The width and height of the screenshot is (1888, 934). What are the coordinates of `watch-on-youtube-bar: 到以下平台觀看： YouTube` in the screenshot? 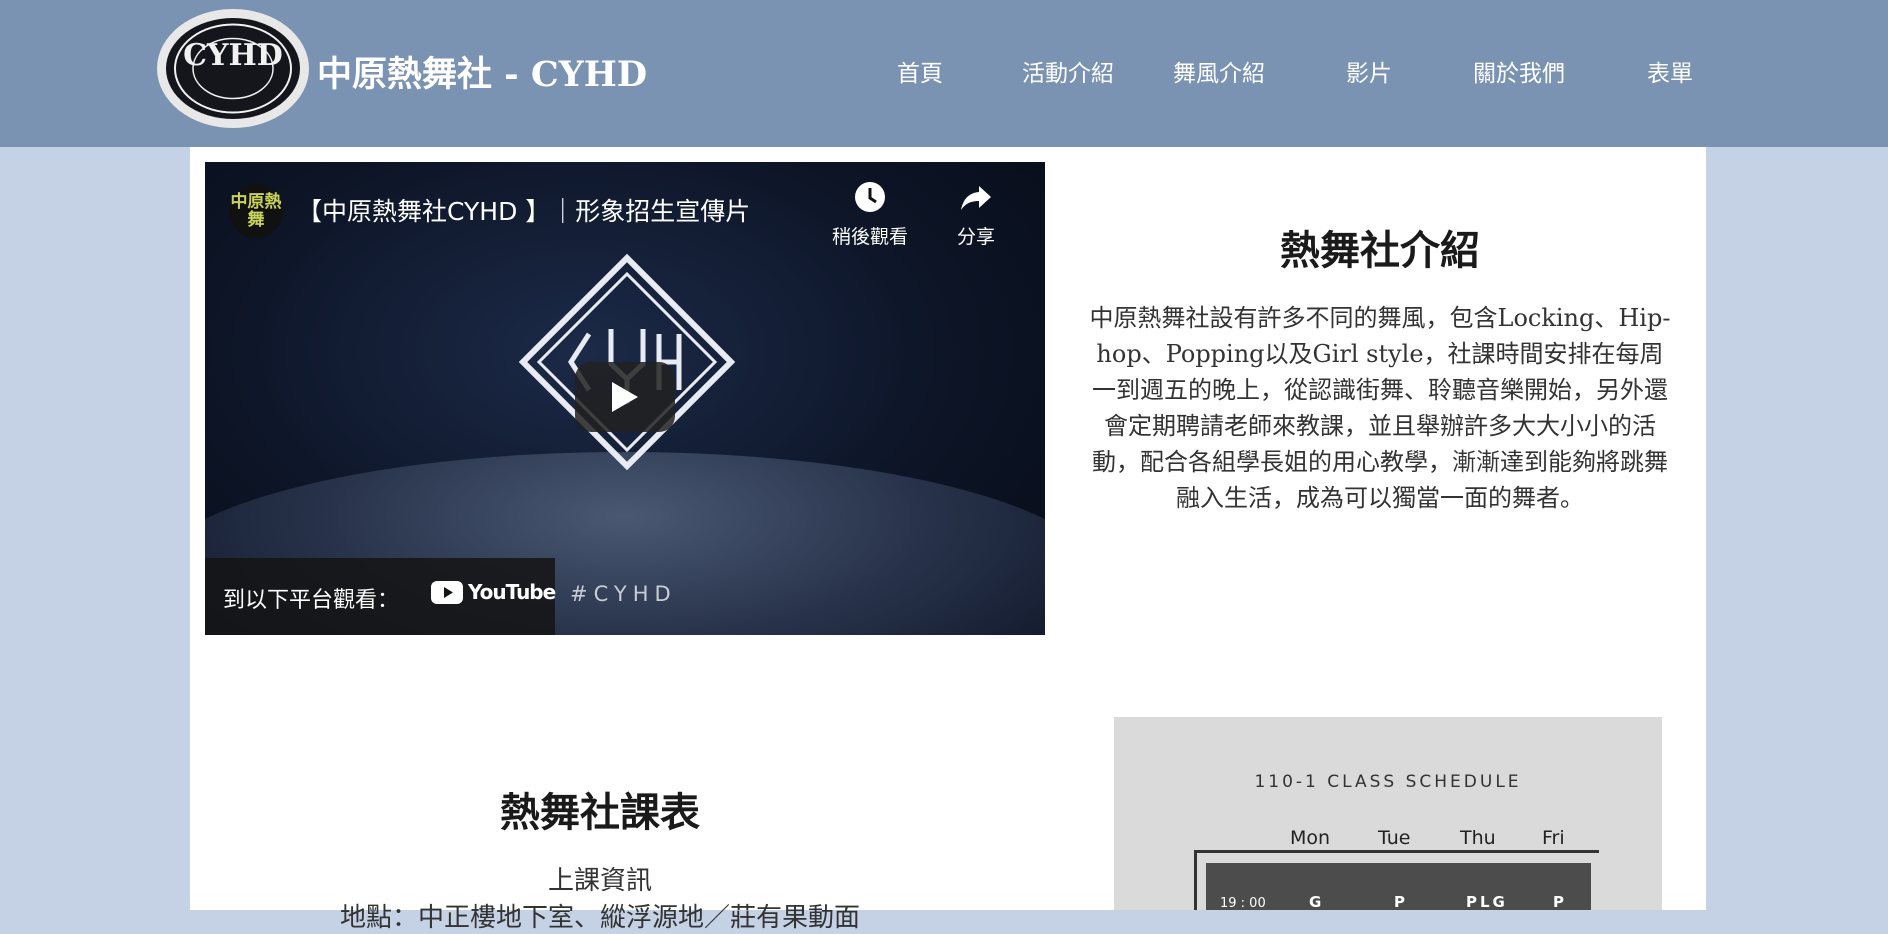 It's located at (380, 596).